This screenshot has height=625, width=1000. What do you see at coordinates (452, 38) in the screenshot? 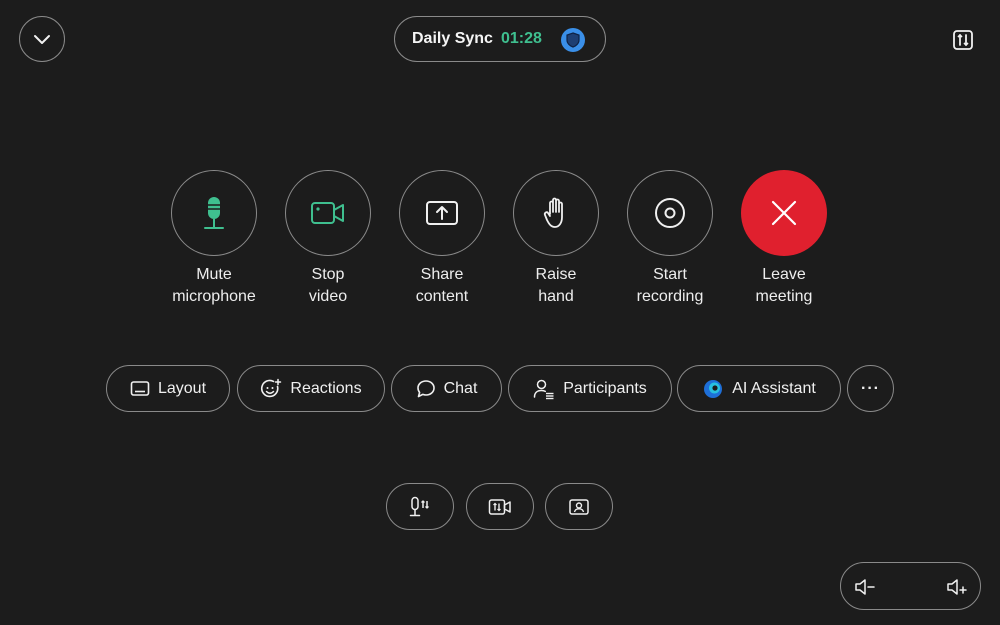
I see `meeting-name: Daily Sync` at bounding box center [452, 38].